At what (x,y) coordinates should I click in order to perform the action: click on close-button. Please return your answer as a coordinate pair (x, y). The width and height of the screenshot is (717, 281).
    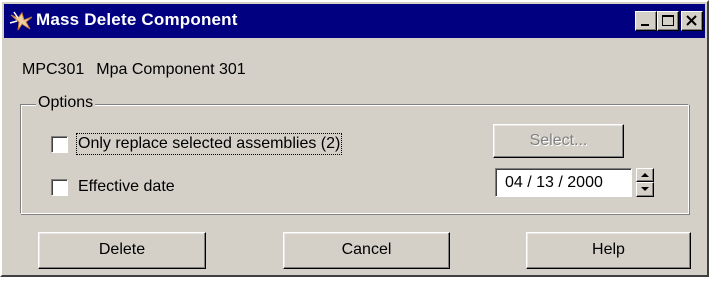
    Looking at the image, I should click on (692, 21).